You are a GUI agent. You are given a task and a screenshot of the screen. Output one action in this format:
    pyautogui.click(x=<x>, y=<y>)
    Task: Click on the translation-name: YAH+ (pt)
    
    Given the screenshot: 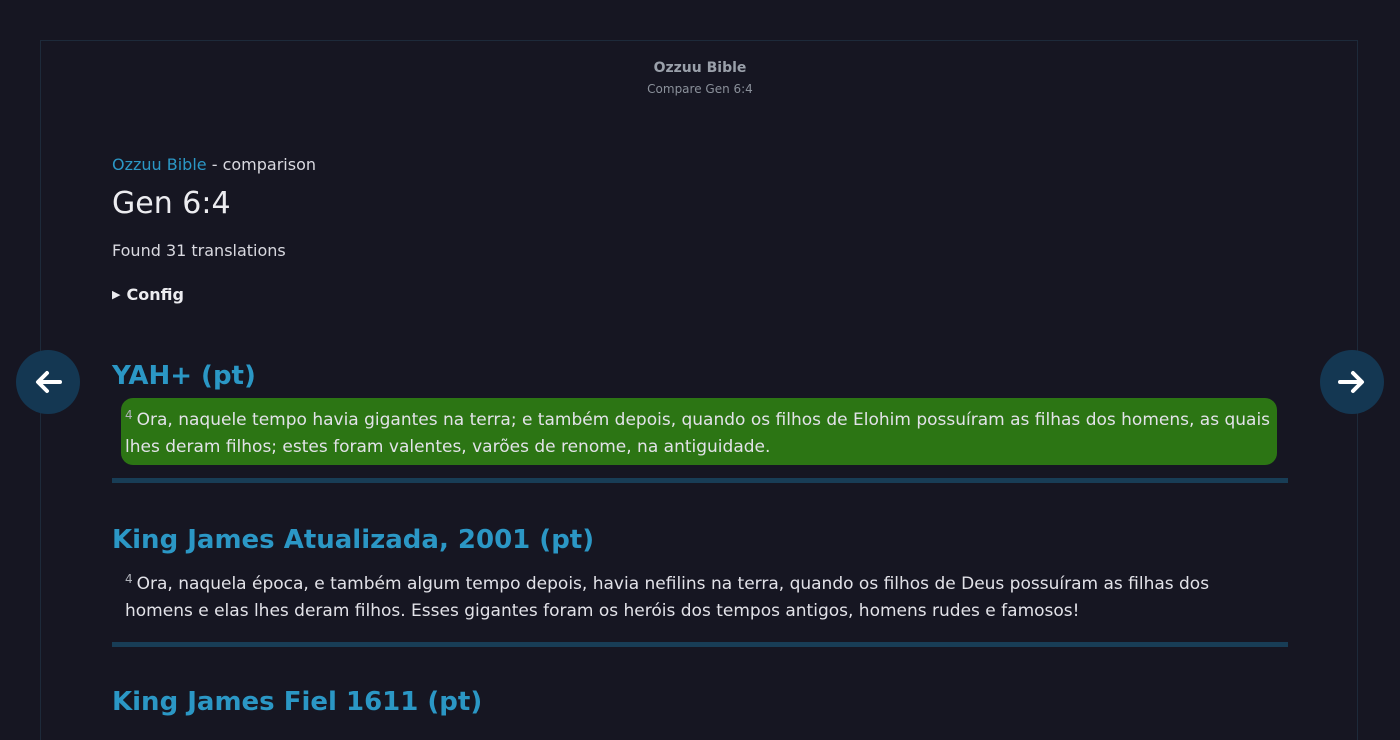 What is the action you would take?
    pyautogui.click(x=700, y=376)
    